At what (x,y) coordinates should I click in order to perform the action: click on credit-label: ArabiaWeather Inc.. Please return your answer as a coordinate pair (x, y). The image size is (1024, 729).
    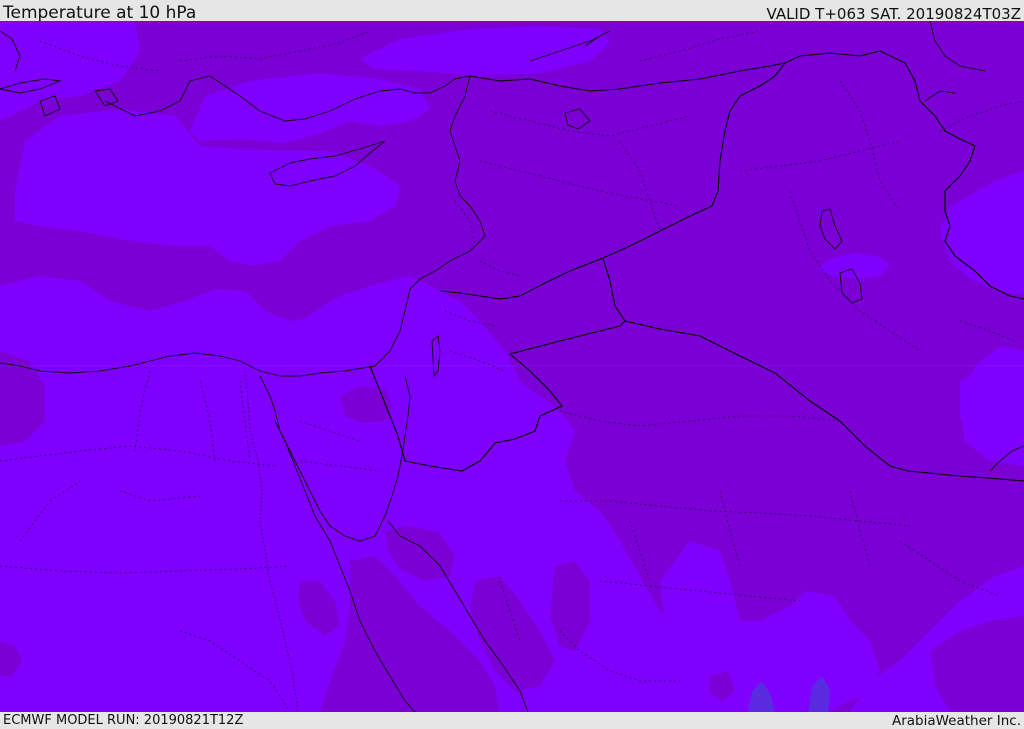
    Looking at the image, I should click on (956, 721).